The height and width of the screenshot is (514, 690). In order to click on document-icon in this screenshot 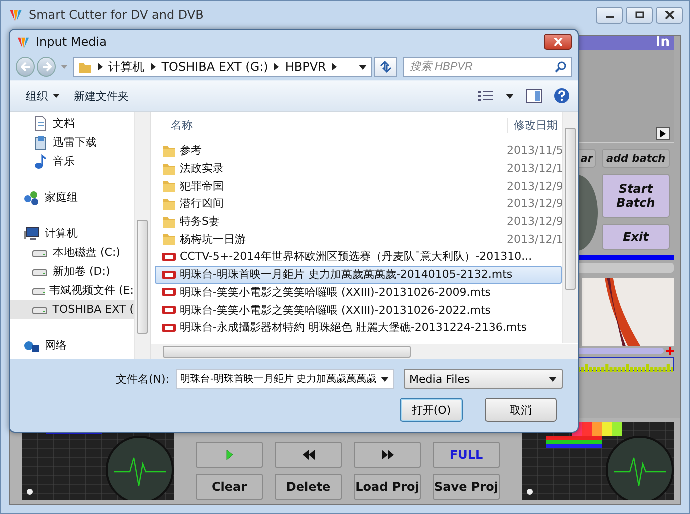, I will do `click(41, 124)`.